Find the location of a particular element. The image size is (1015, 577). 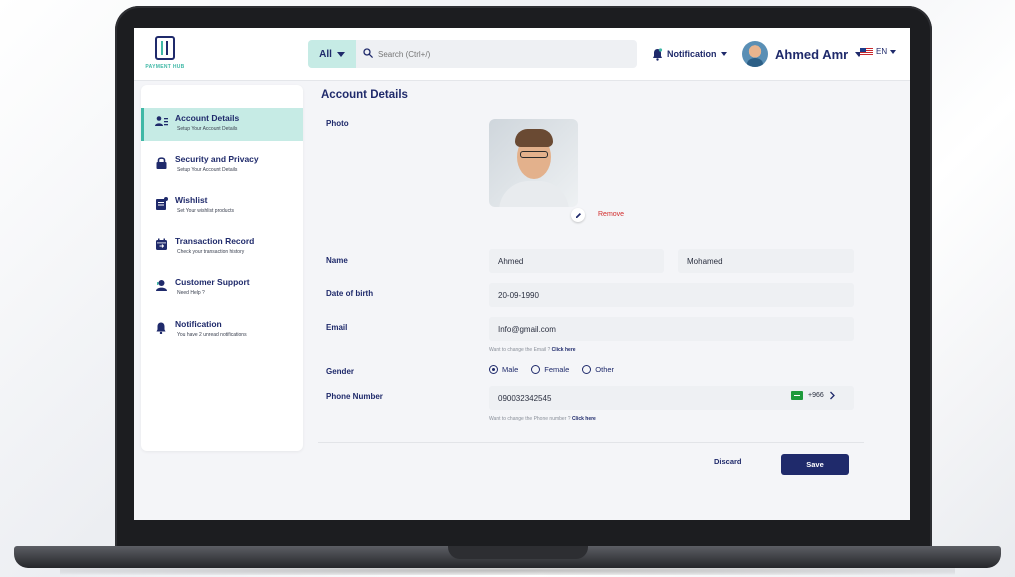

gender-option-male: Male is located at coordinates (503, 369).